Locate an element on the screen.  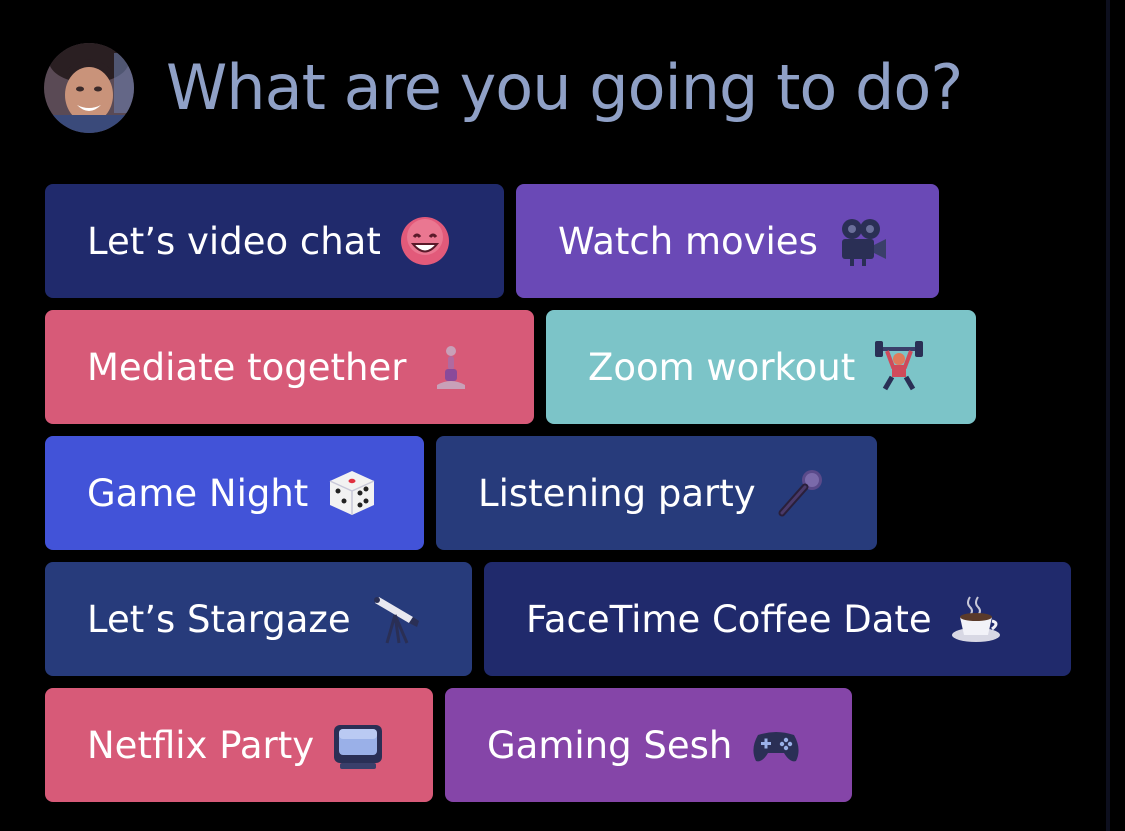
hot-beverage-icon is located at coordinates (976, 619).